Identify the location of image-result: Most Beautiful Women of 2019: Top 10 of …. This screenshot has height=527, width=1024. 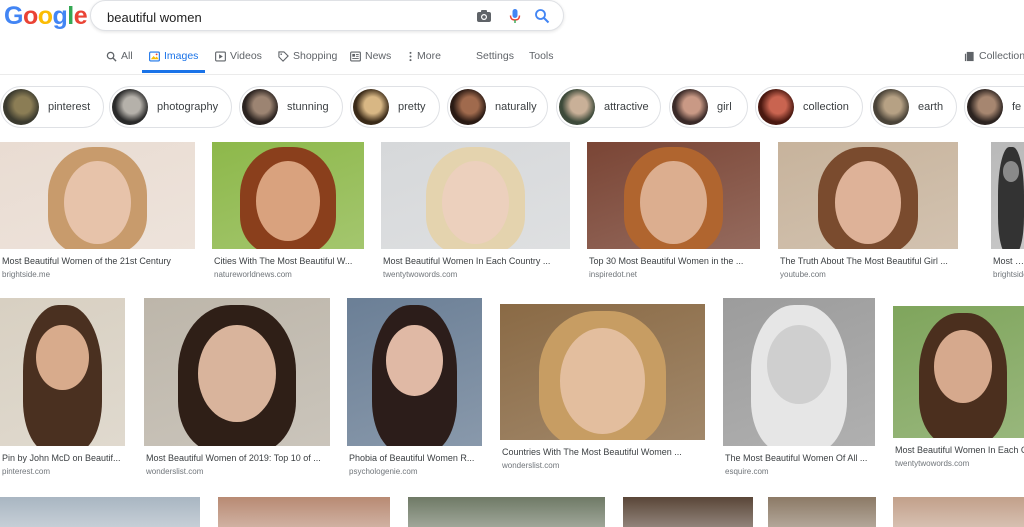
(237, 389).